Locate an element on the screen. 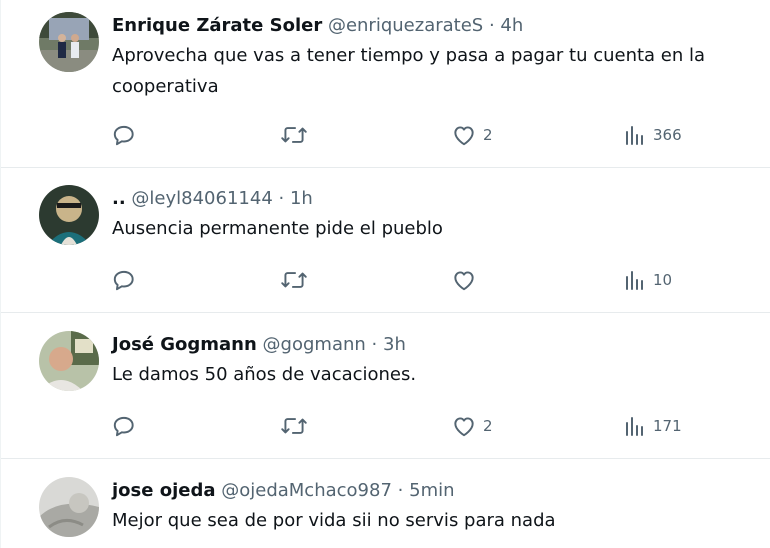 The width and height of the screenshot is (770, 548). timestamp: 4h is located at coordinates (511, 25).